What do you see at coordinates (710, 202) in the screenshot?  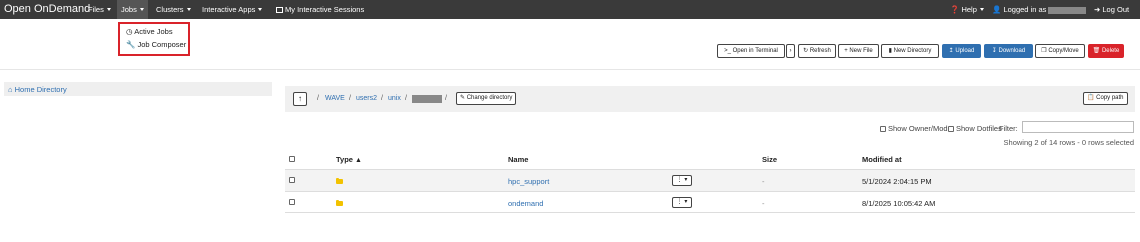 I see `table-row: ondemand ⋮ ▾ - 8/1/2025 10:05:42 AM` at bounding box center [710, 202].